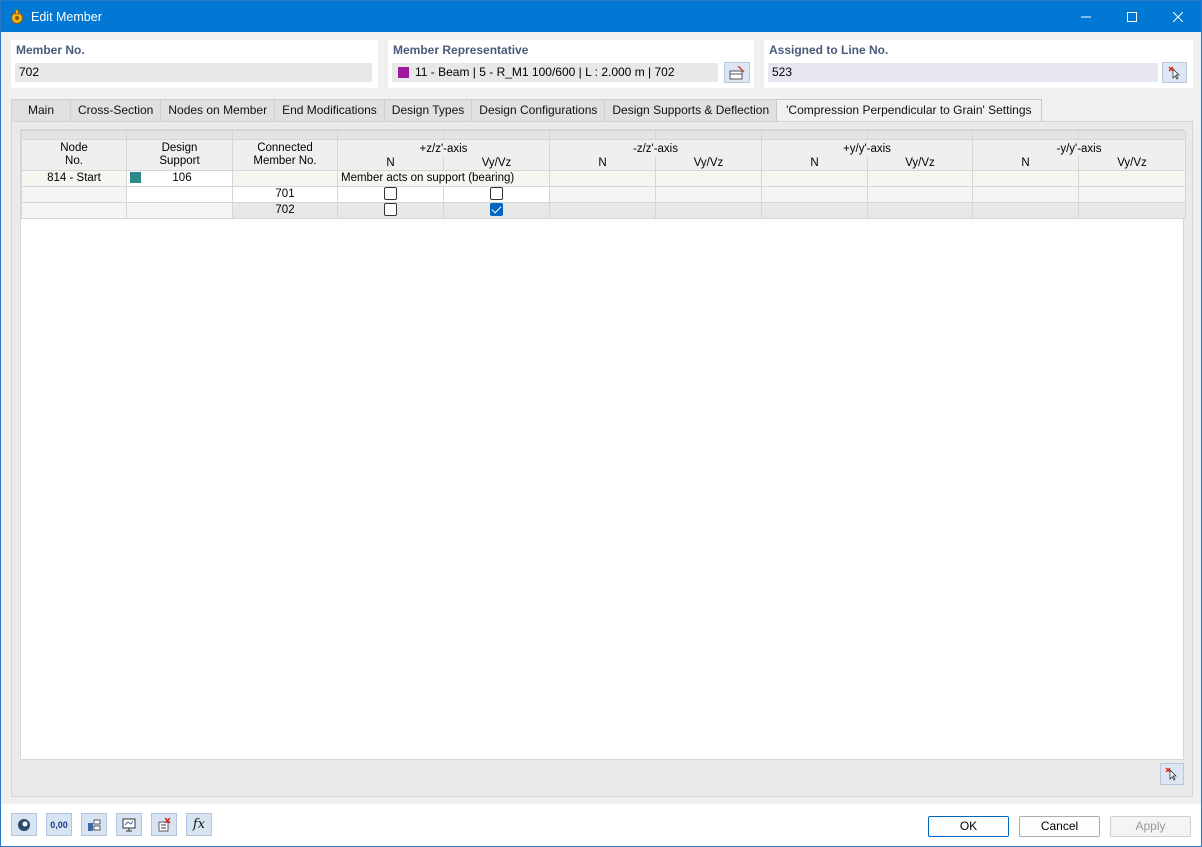 The height and width of the screenshot is (847, 1202). I want to click on delete-icon, so click(164, 823).